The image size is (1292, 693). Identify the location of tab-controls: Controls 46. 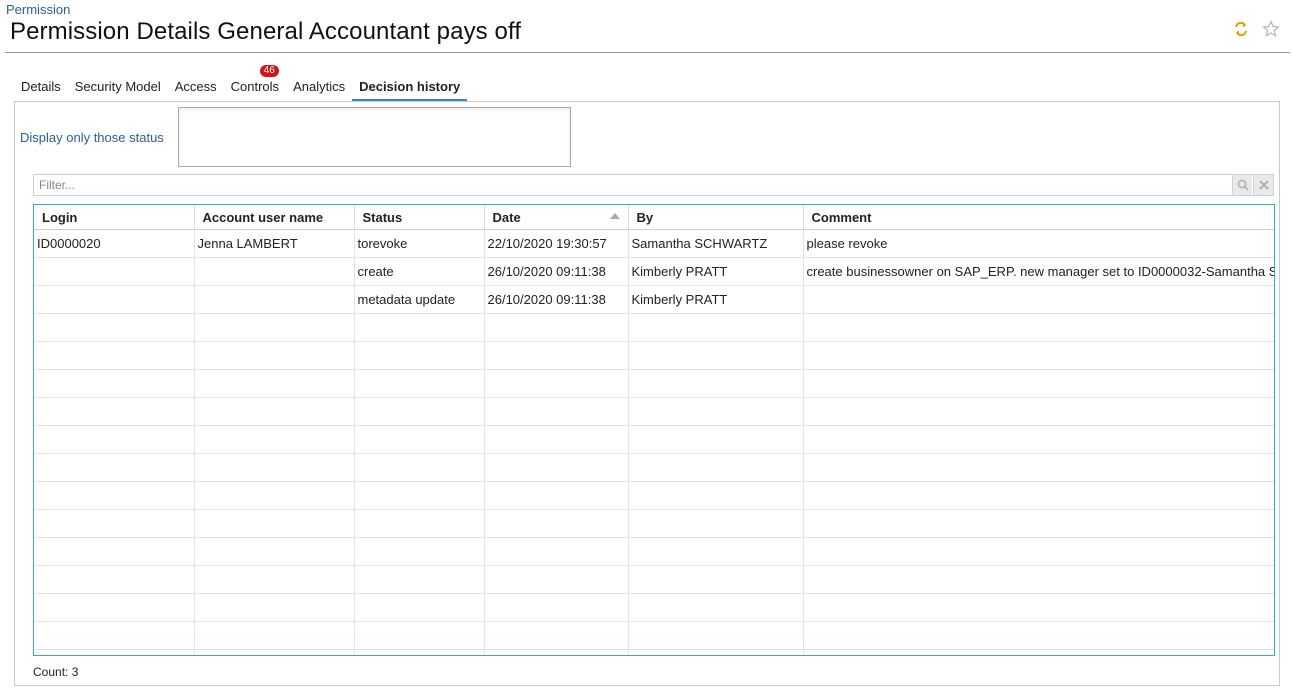
(255, 83).